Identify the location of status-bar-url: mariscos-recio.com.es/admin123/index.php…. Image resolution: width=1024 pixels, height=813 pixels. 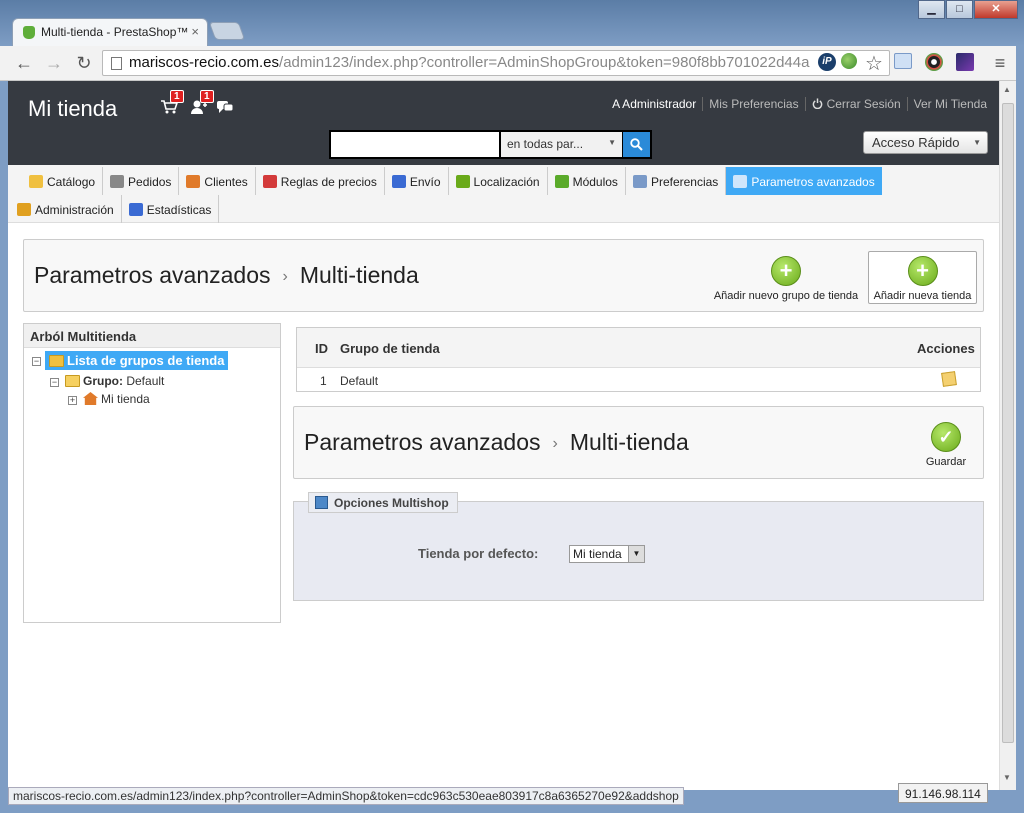
(346, 796).